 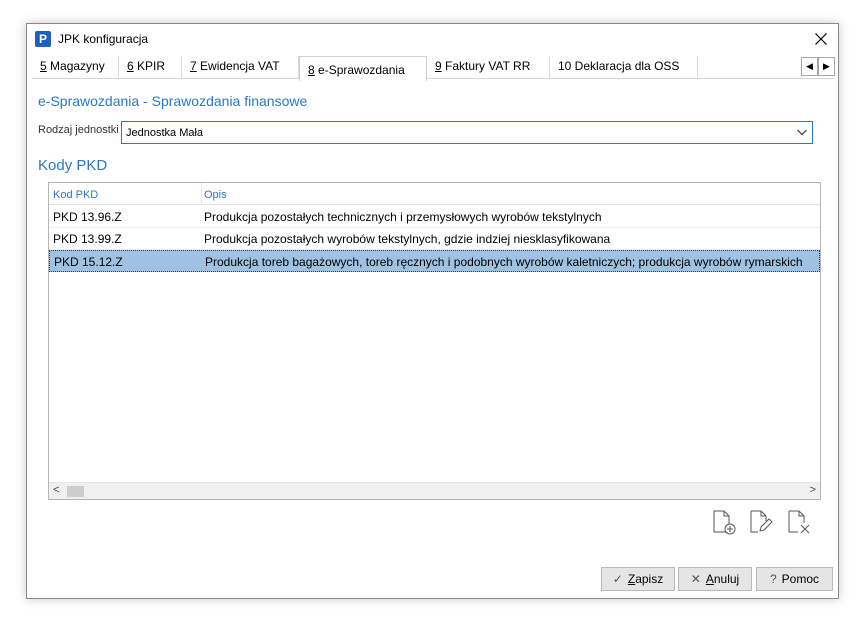 I want to click on window-title: JPK konfiguracja, so click(x=103, y=39).